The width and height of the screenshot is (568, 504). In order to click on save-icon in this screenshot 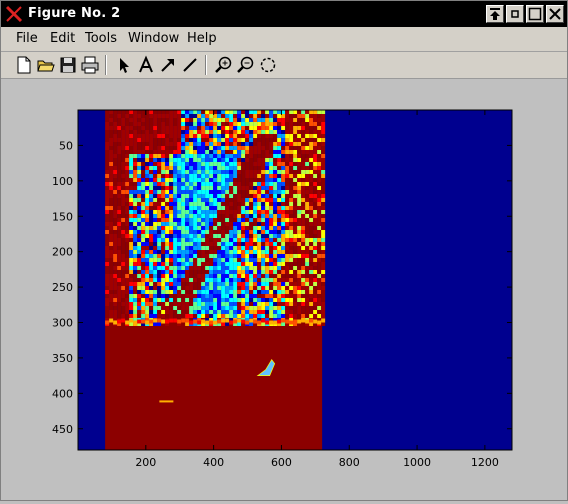, I will do `click(68, 65)`.